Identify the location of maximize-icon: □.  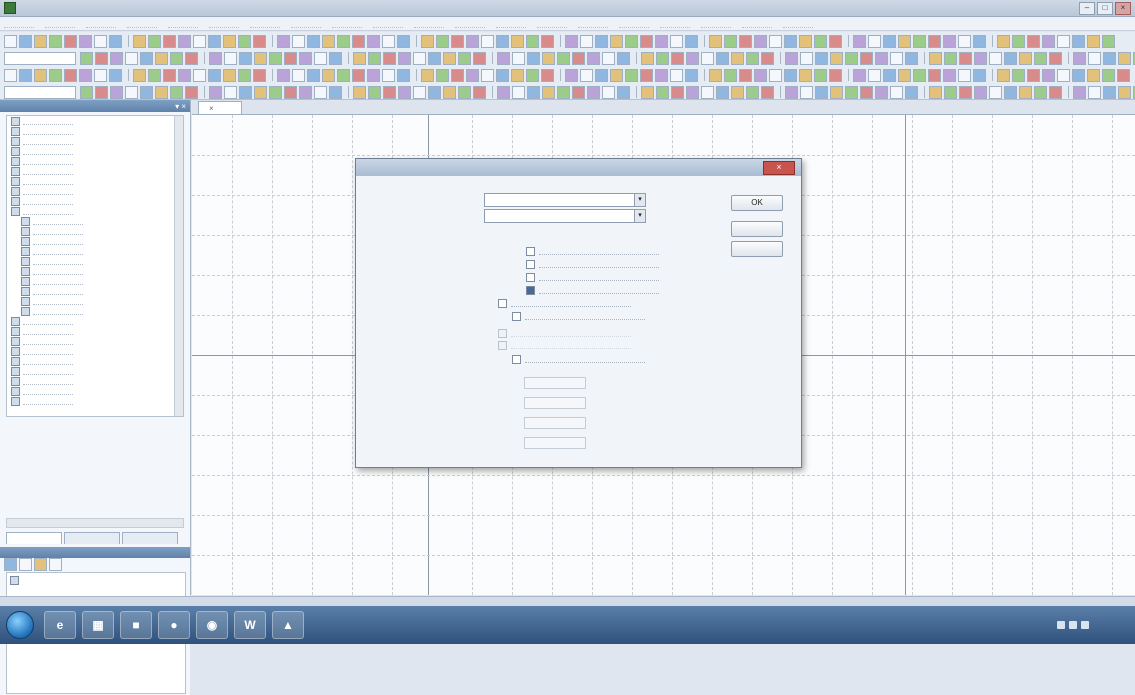
(1105, 8).